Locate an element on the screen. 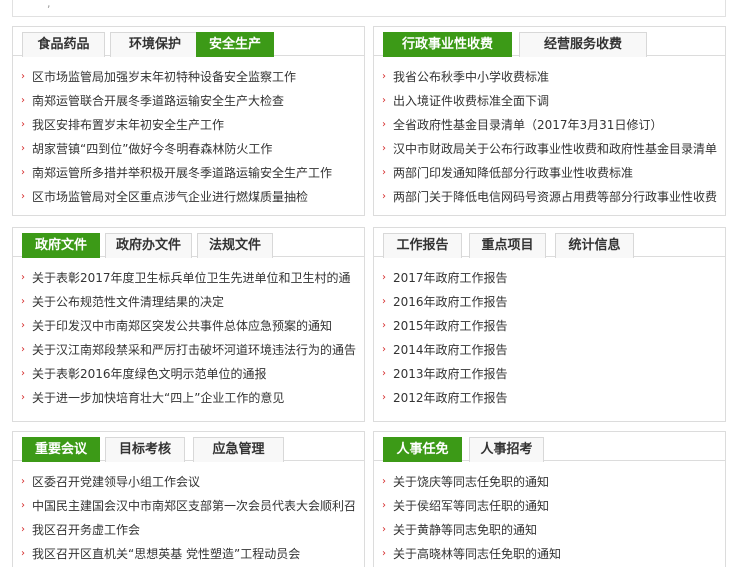 The width and height of the screenshot is (735, 567). list-item: › 胡家营镇“四到位”做好今冬明春森林防火工作 is located at coordinates (188, 149).